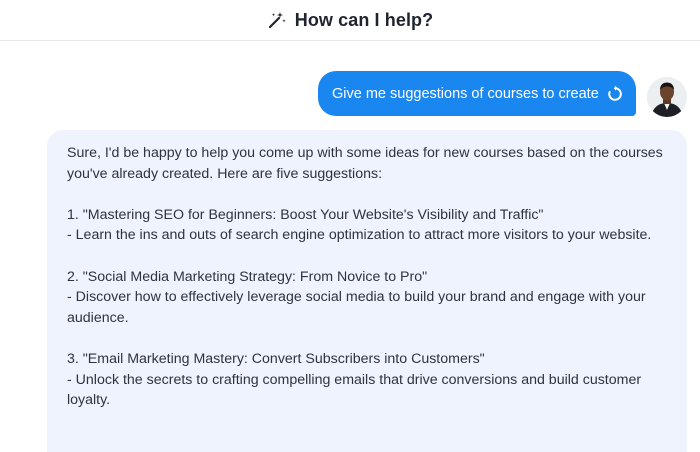  Describe the element at coordinates (667, 97) in the screenshot. I see `avatar` at that location.